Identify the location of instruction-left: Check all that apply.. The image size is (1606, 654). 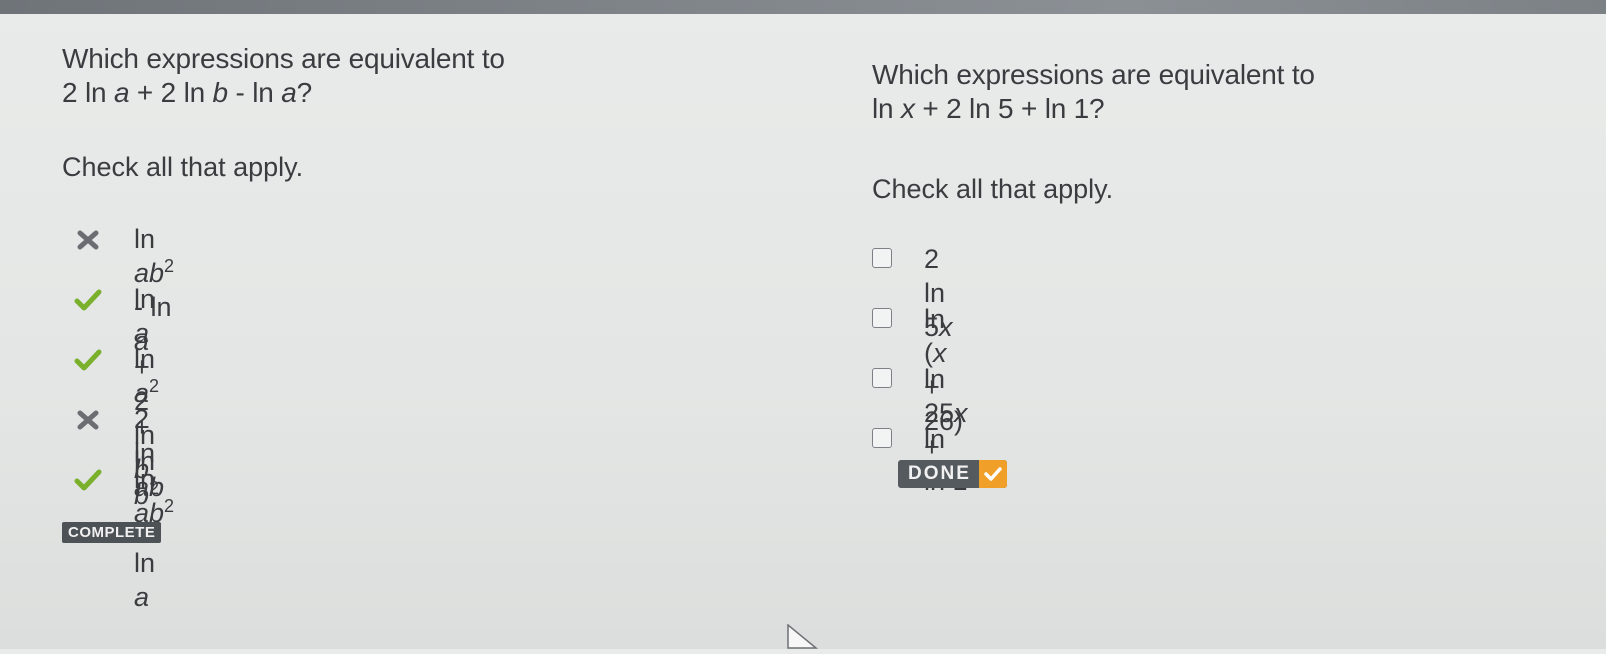
(183, 167).